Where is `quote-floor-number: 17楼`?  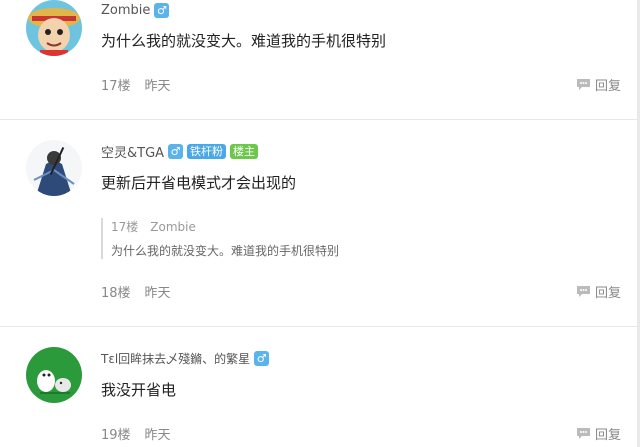 quote-floor-number: 17楼 is located at coordinates (125, 227).